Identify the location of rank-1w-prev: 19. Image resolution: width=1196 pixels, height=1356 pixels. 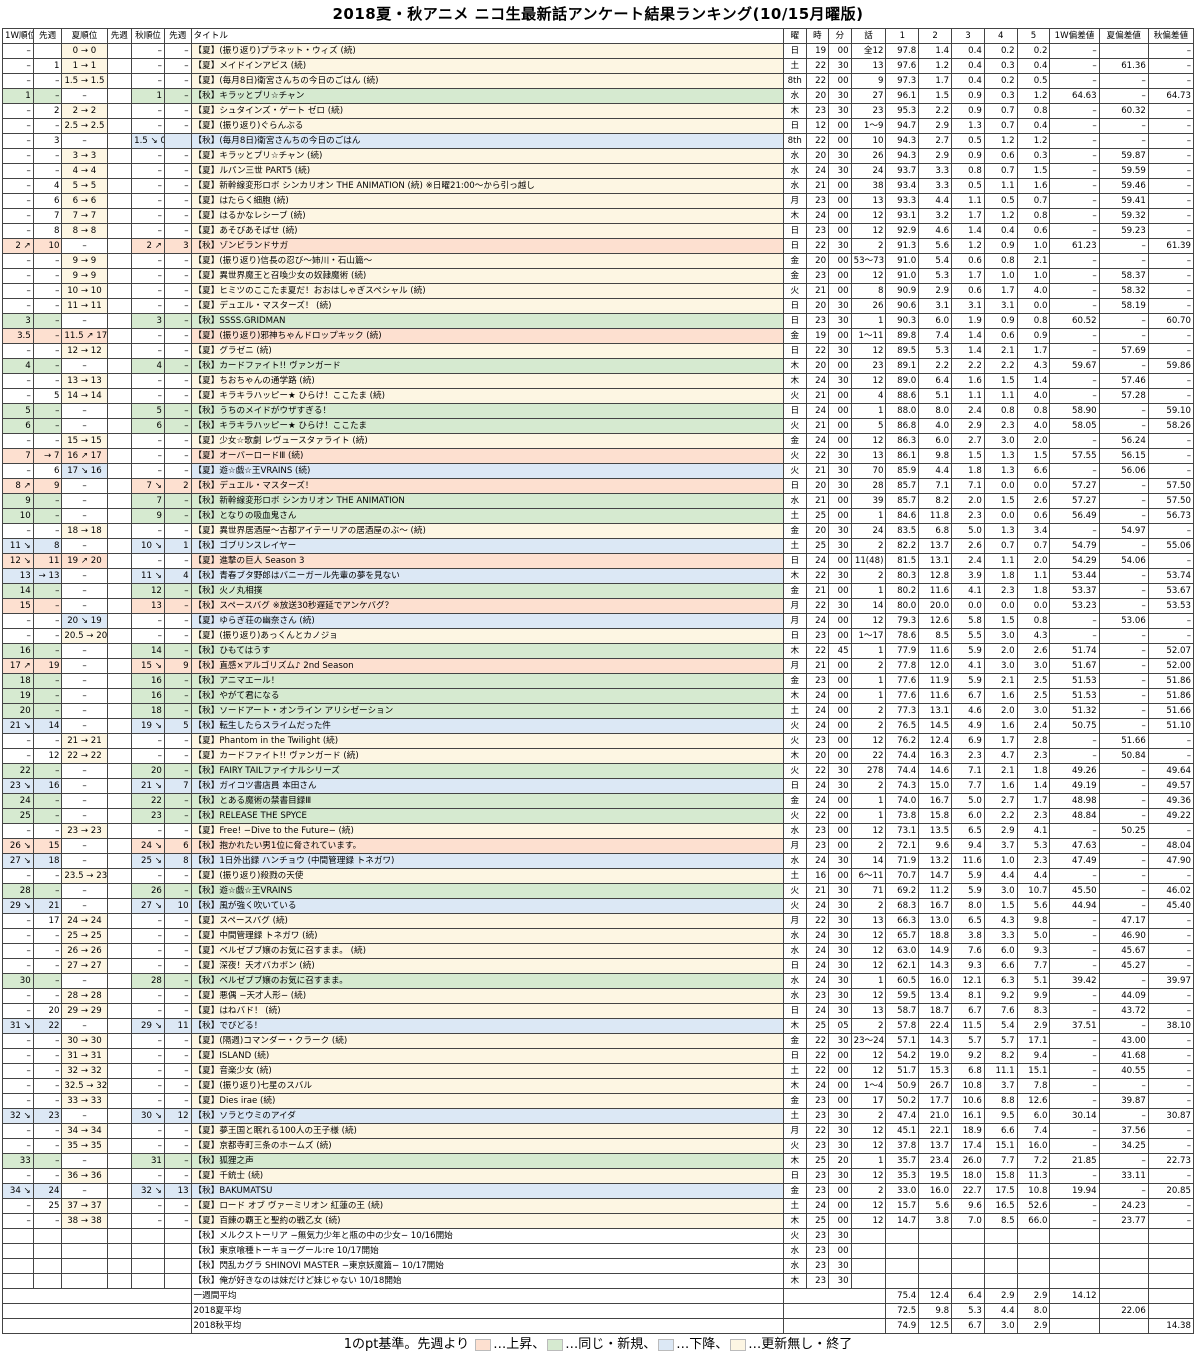
(47, 666).